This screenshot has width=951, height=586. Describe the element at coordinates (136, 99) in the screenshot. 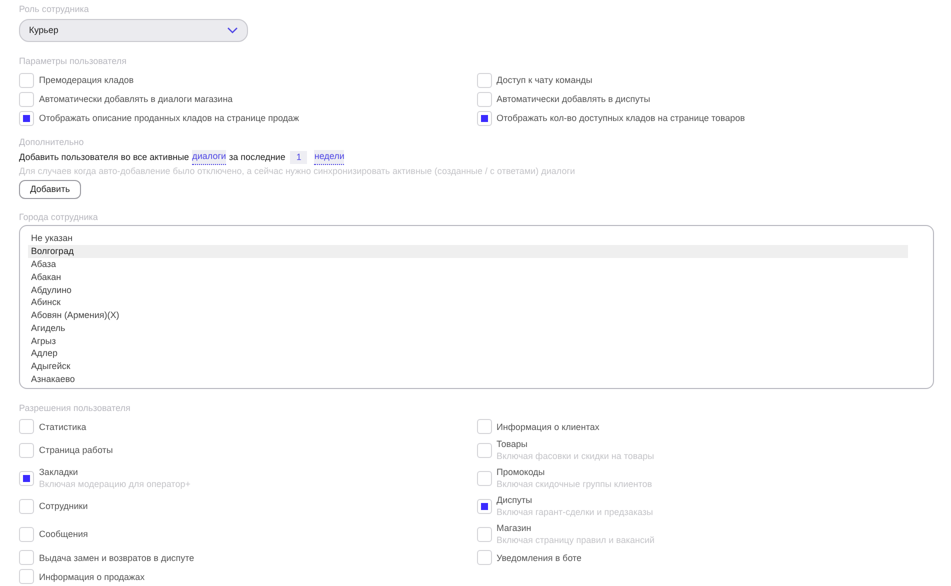

I see `option-label: Автоматически добавлять в диалоги магазина` at that location.